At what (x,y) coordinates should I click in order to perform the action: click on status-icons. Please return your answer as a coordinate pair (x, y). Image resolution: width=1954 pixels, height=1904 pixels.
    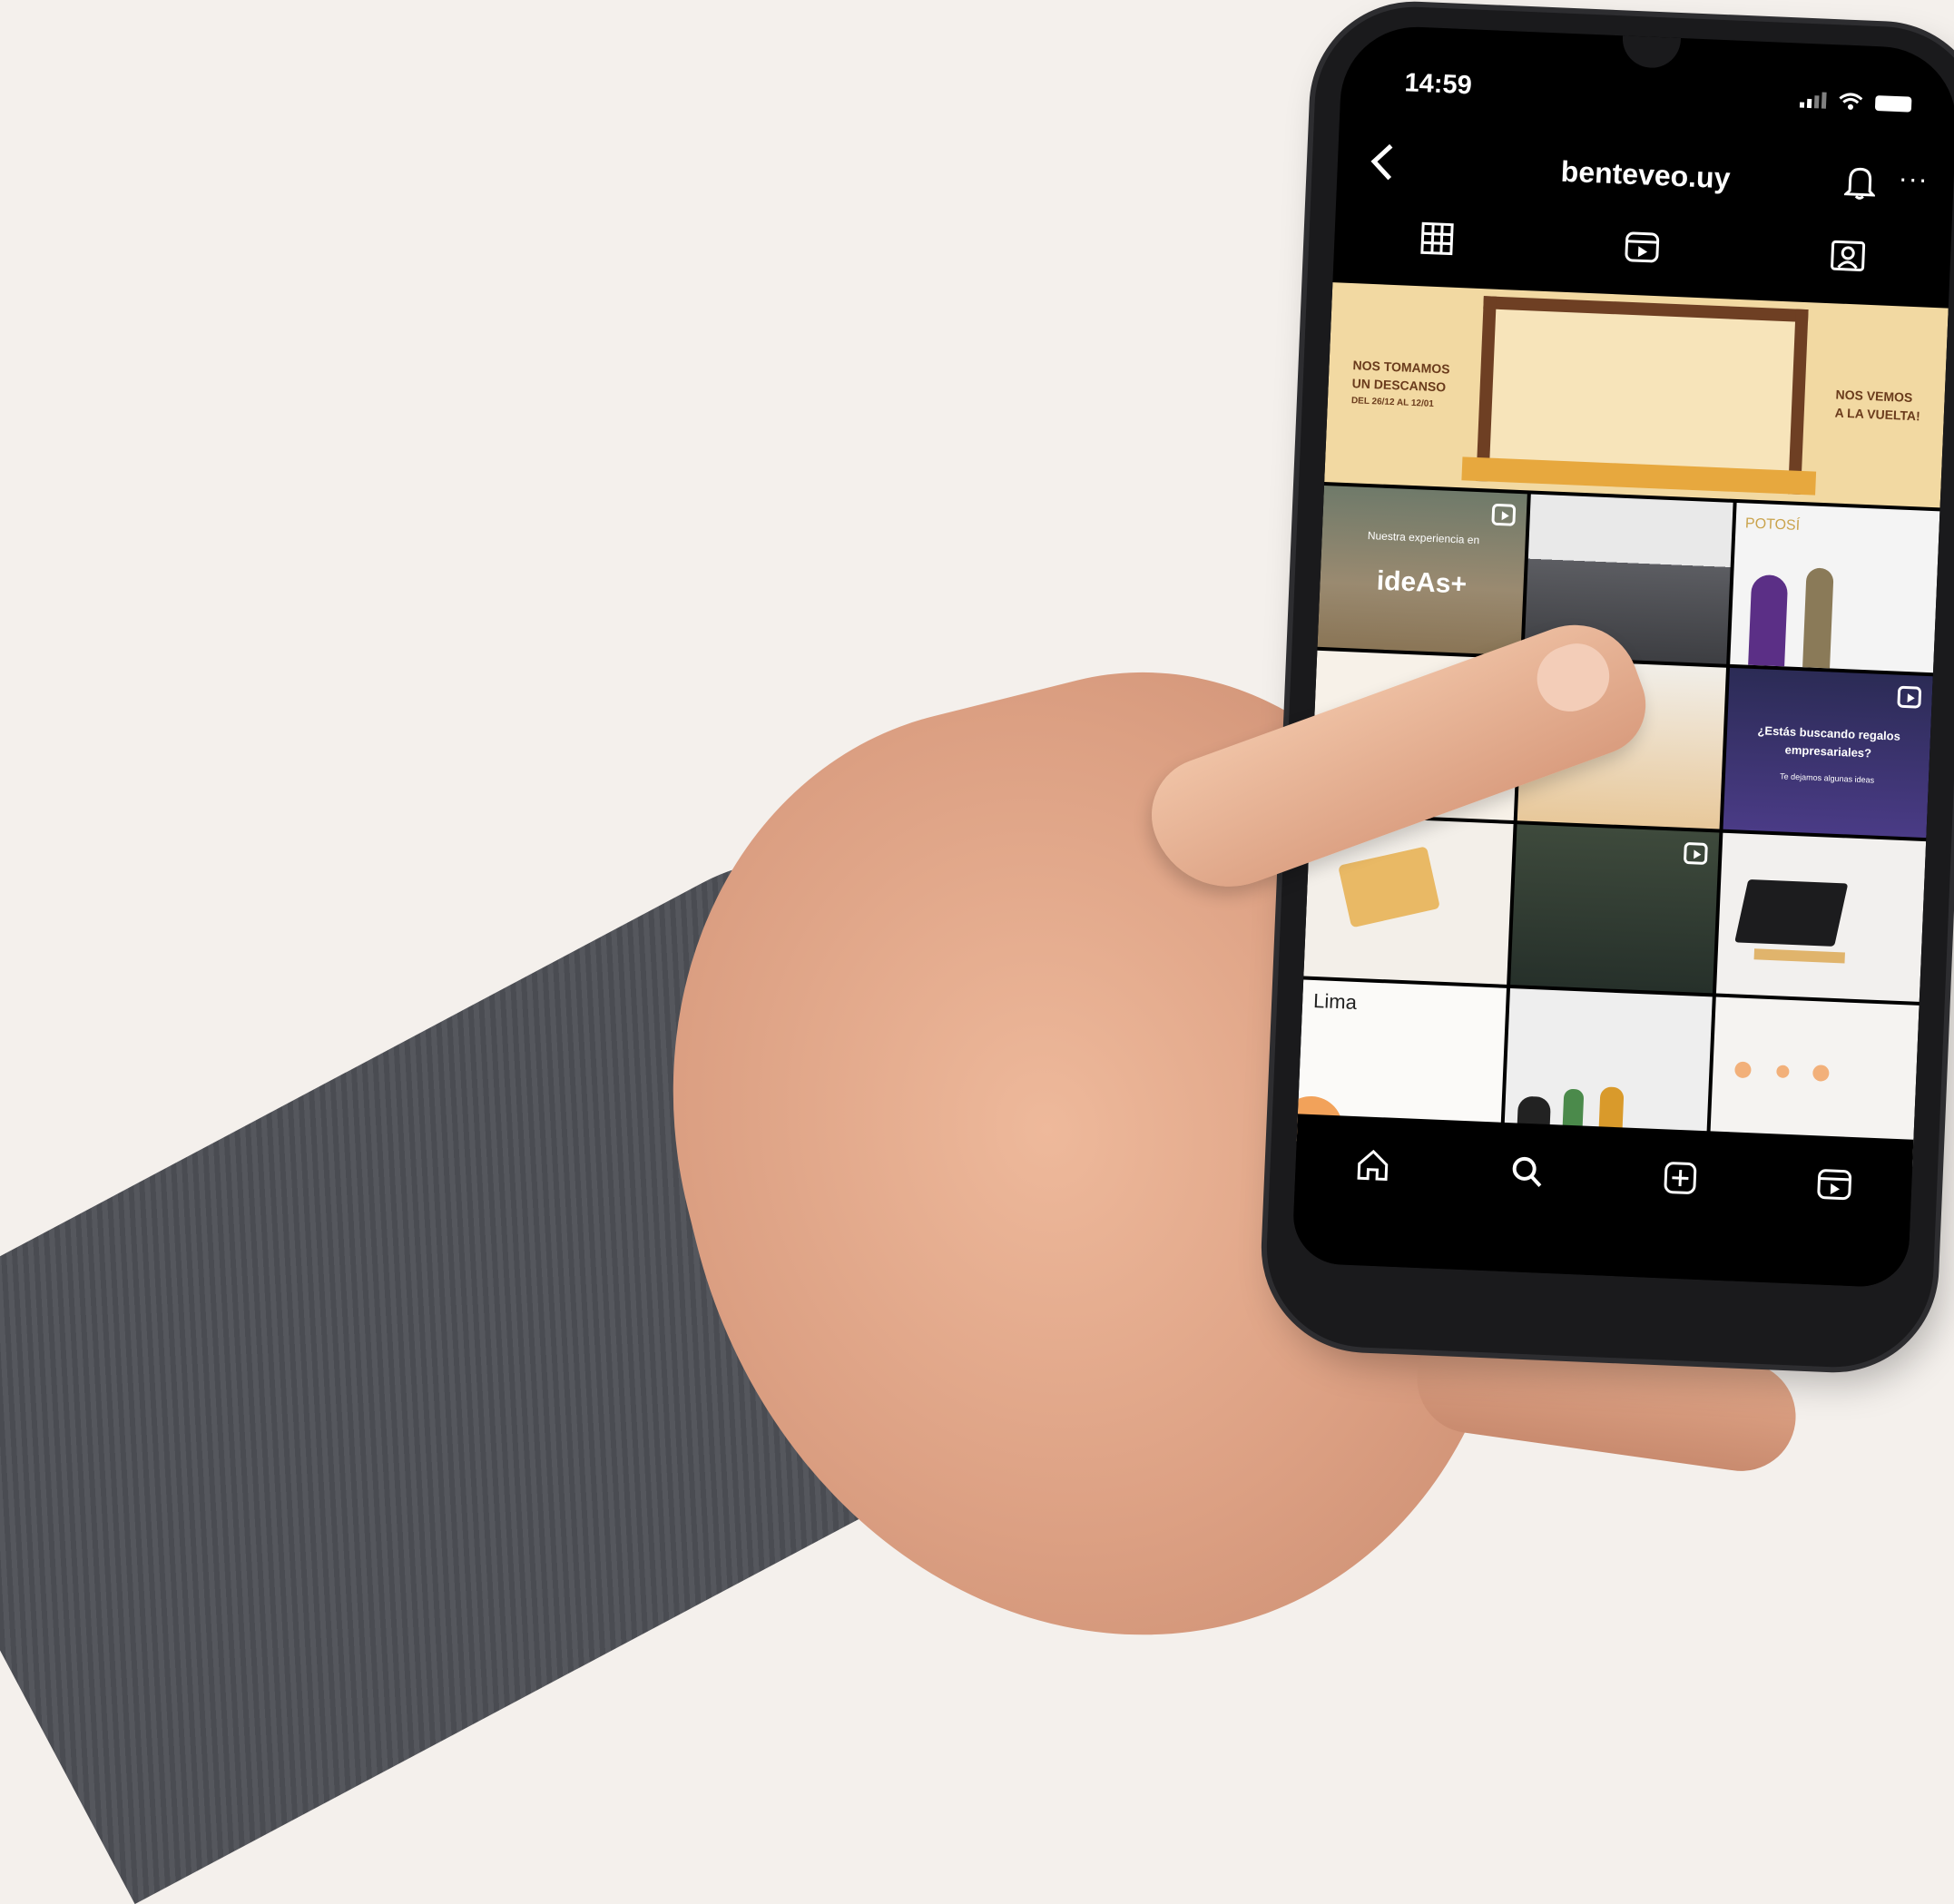
    Looking at the image, I should click on (1855, 102).